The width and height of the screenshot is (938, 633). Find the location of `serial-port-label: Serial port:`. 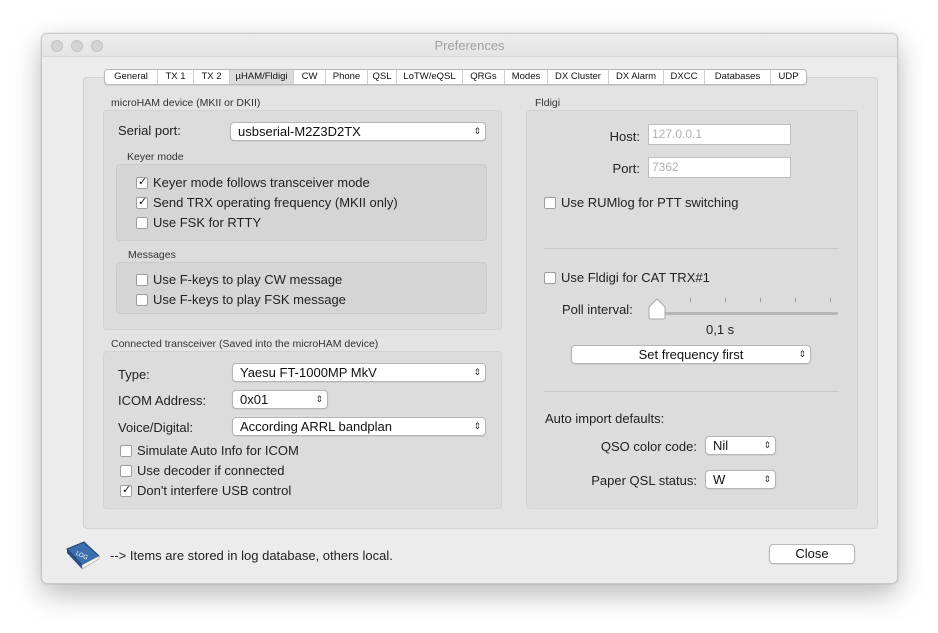

serial-port-label: Serial port: is located at coordinates (149, 130).